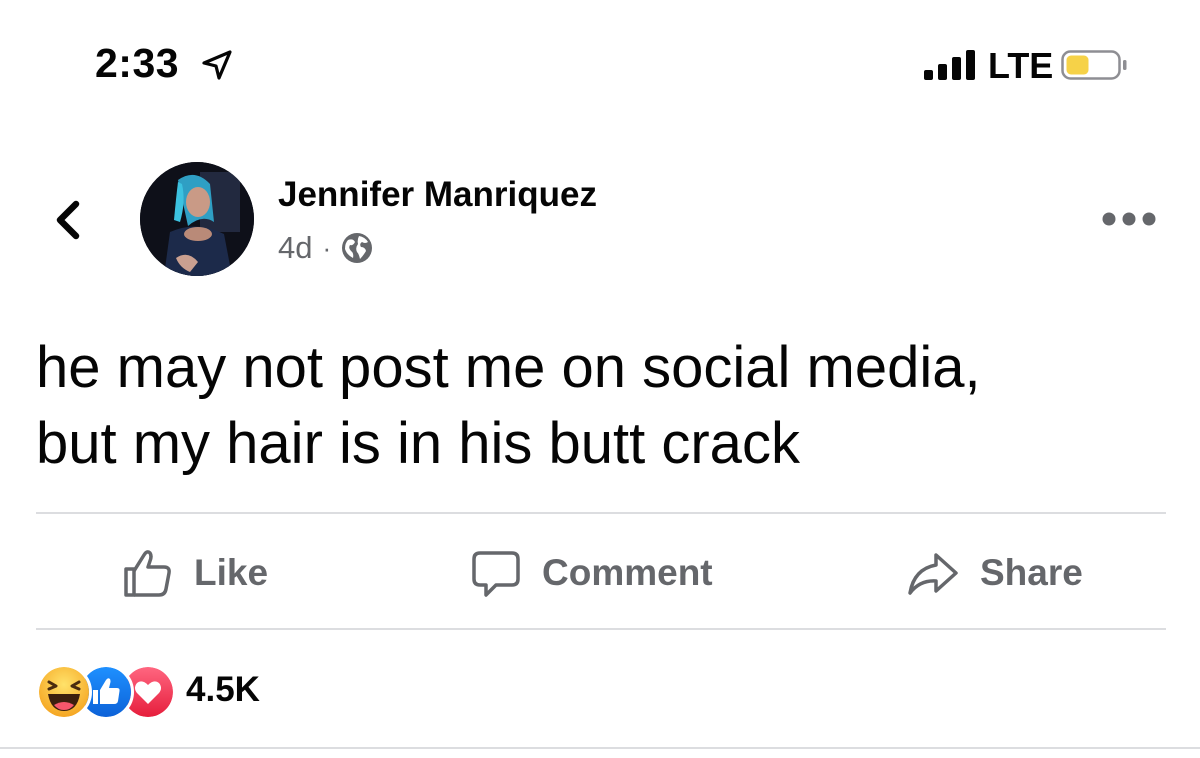  I want to click on post-text-line: but my hair is in his butt crack, so click(418, 443).